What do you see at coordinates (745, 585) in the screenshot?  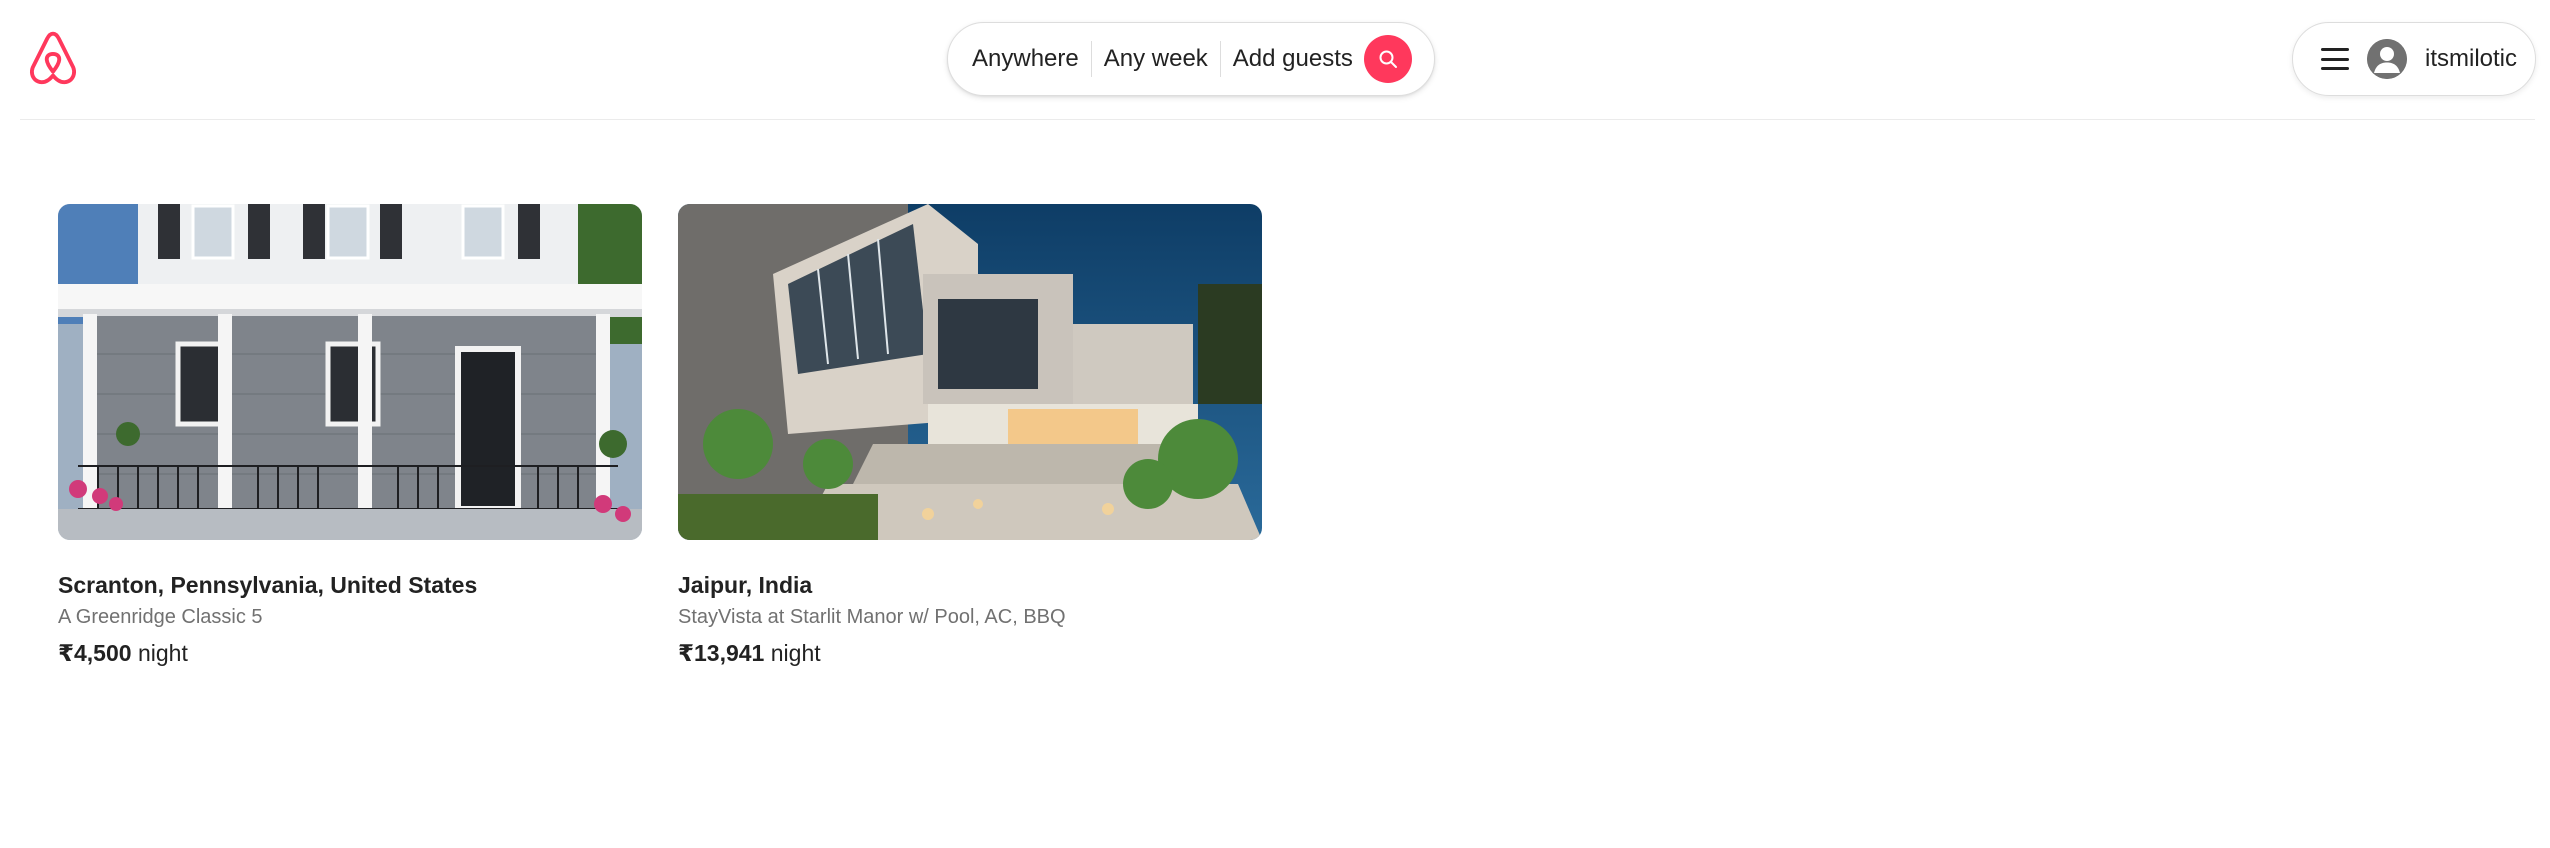 I see `listing-location: Jaipur, India` at bounding box center [745, 585].